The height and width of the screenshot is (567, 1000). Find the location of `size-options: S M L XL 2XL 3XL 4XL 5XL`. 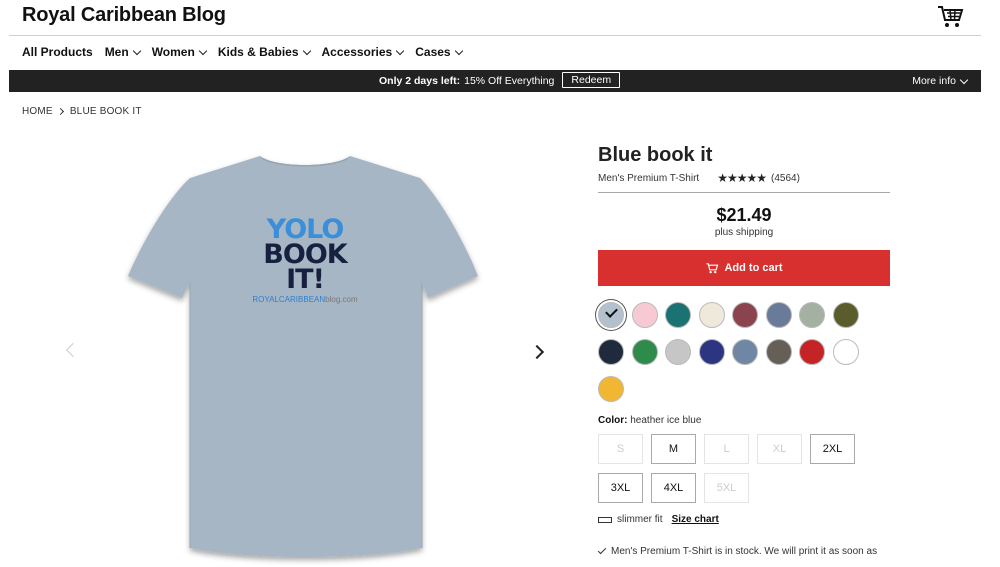

size-options: S M L XL 2XL 3XL 4XL 5XL is located at coordinates (738, 468).